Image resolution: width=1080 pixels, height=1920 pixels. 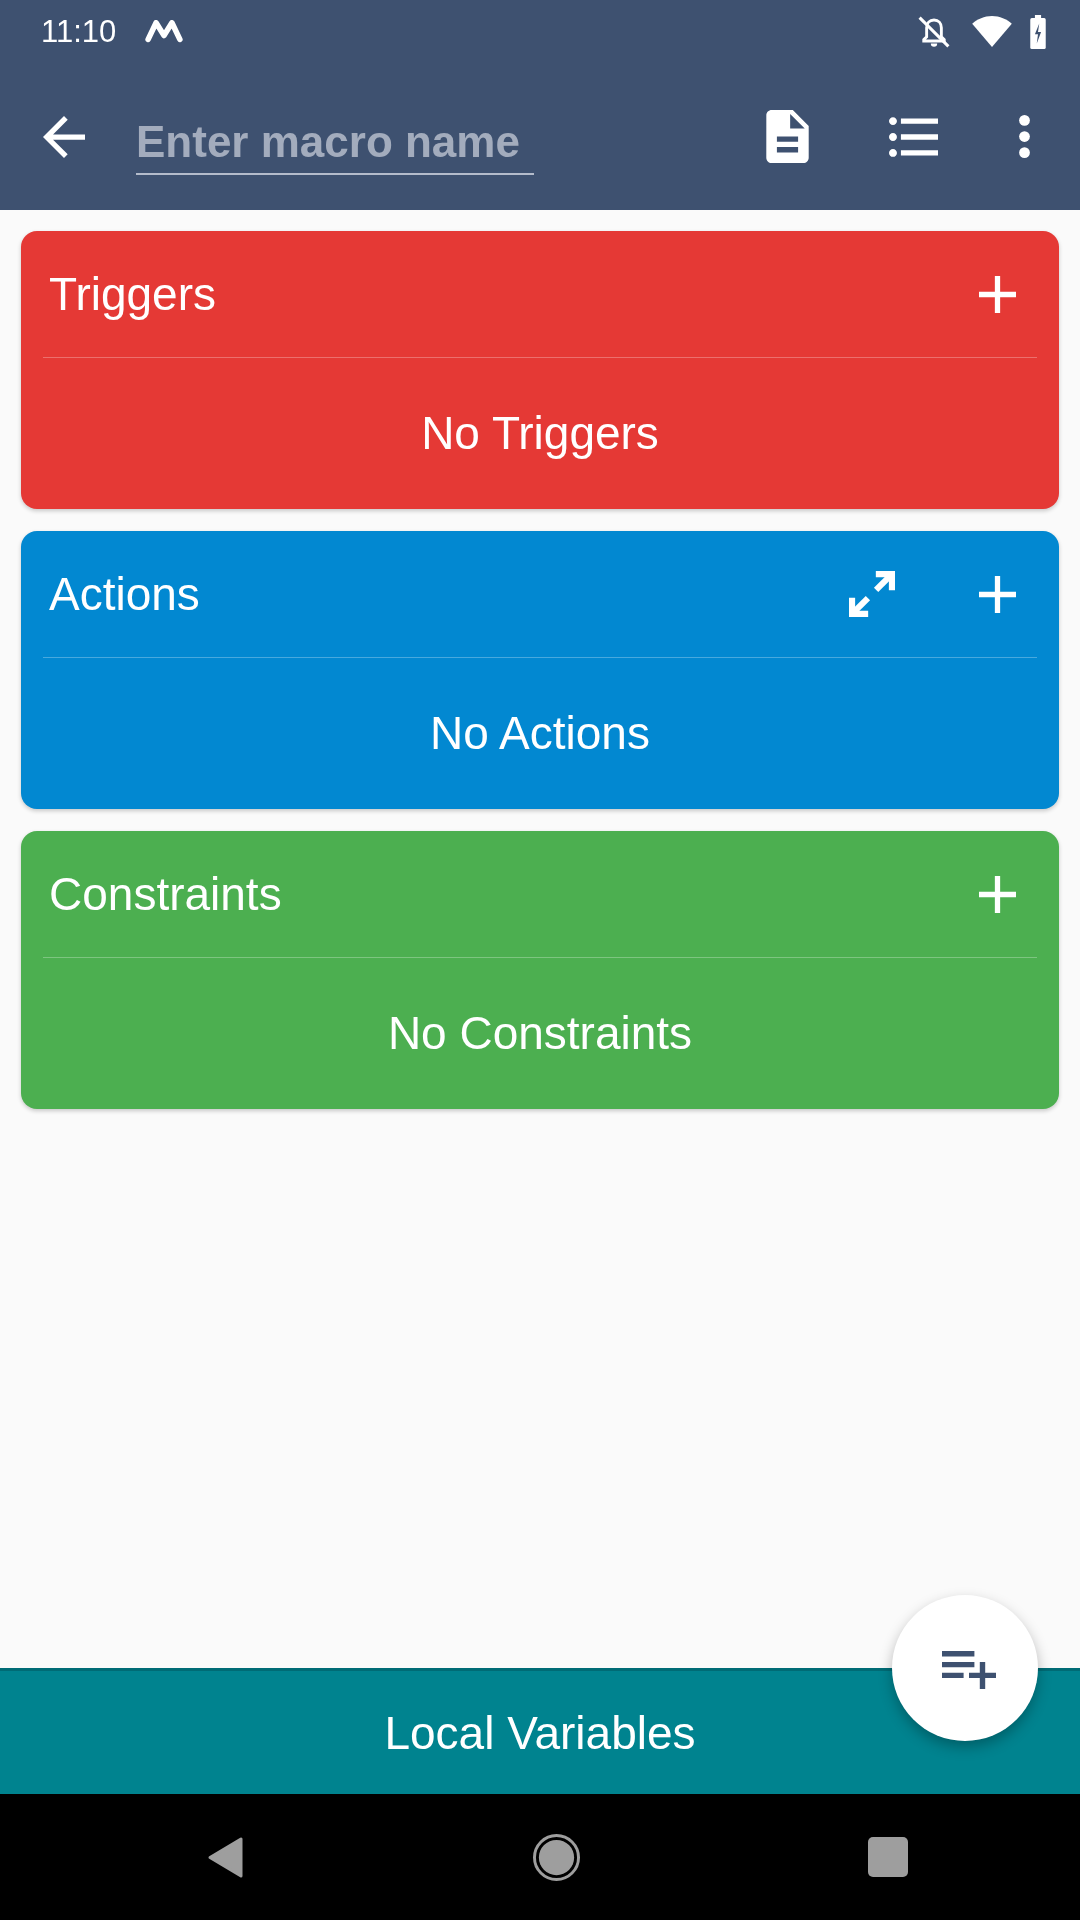 I want to click on list-icon, so click(x=913, y=136).